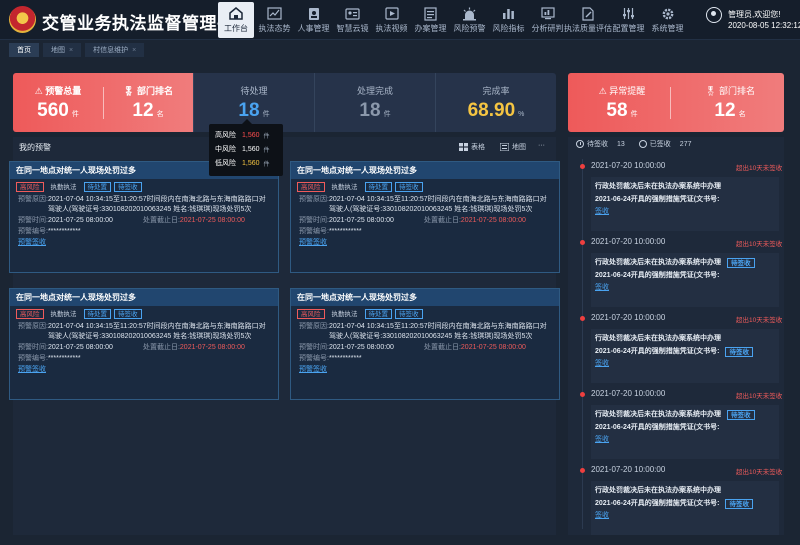 This screenshot has height=545, width=800. Describe the element at coordinates (714, 15) in the screenshot. I see `user-avatar-icon` at that location.